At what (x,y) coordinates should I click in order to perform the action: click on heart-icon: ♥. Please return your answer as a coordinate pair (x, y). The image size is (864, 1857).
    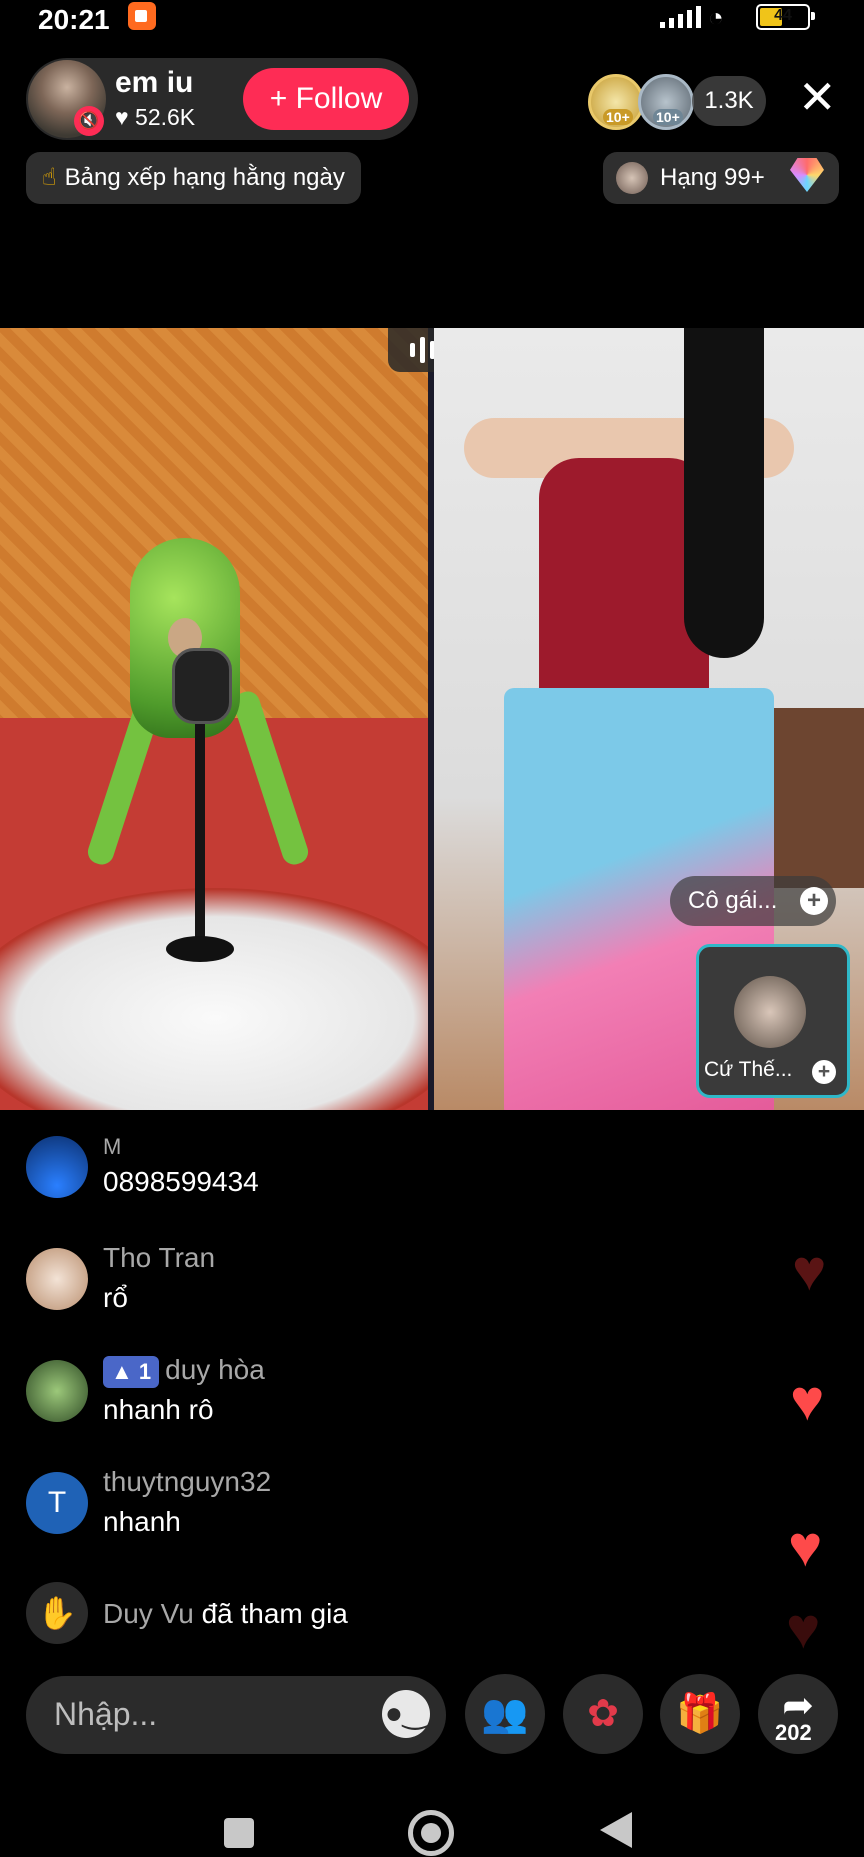
    Looking at the image, I should click on (122, 117).